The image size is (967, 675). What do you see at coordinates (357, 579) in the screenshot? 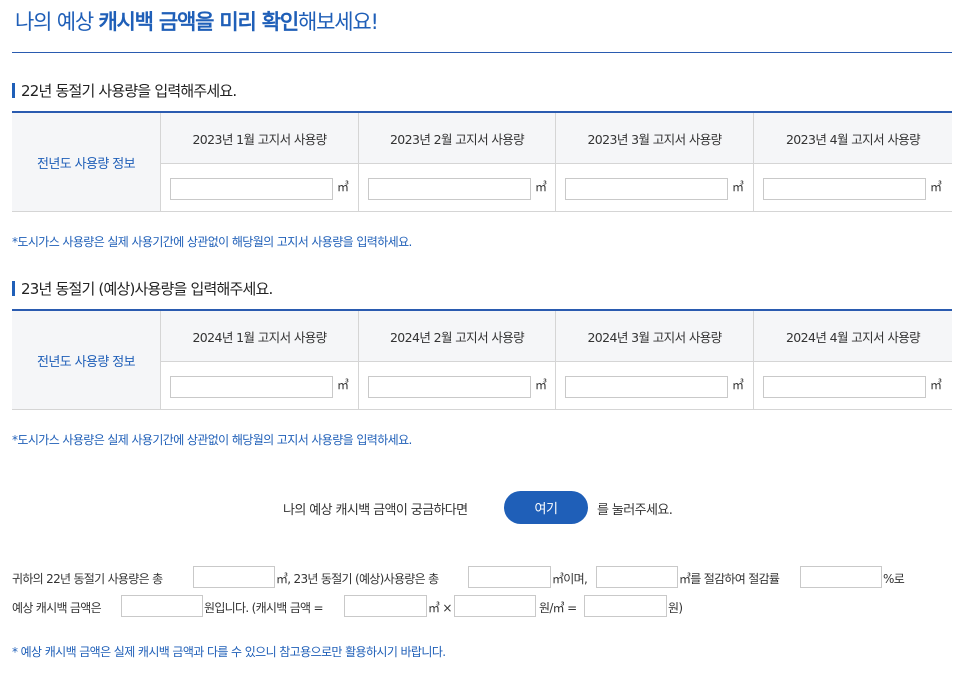
I see `result-text: ㎥, 23년 동절기 (예상)사용량은 총` at bounding box center [357, 579].